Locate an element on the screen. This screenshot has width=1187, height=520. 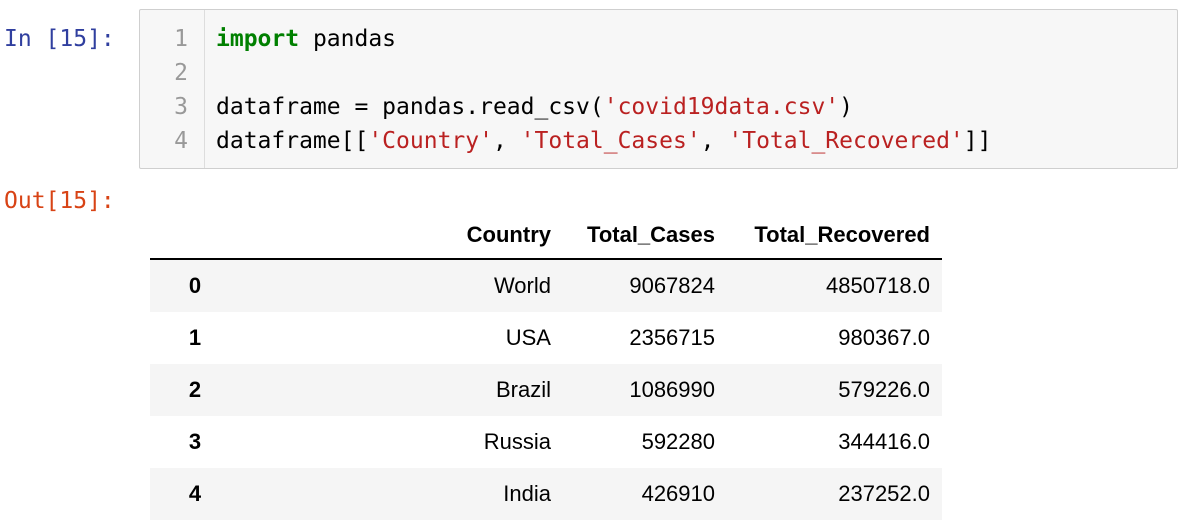
cell-country: World is located at coordinates (522, 285).